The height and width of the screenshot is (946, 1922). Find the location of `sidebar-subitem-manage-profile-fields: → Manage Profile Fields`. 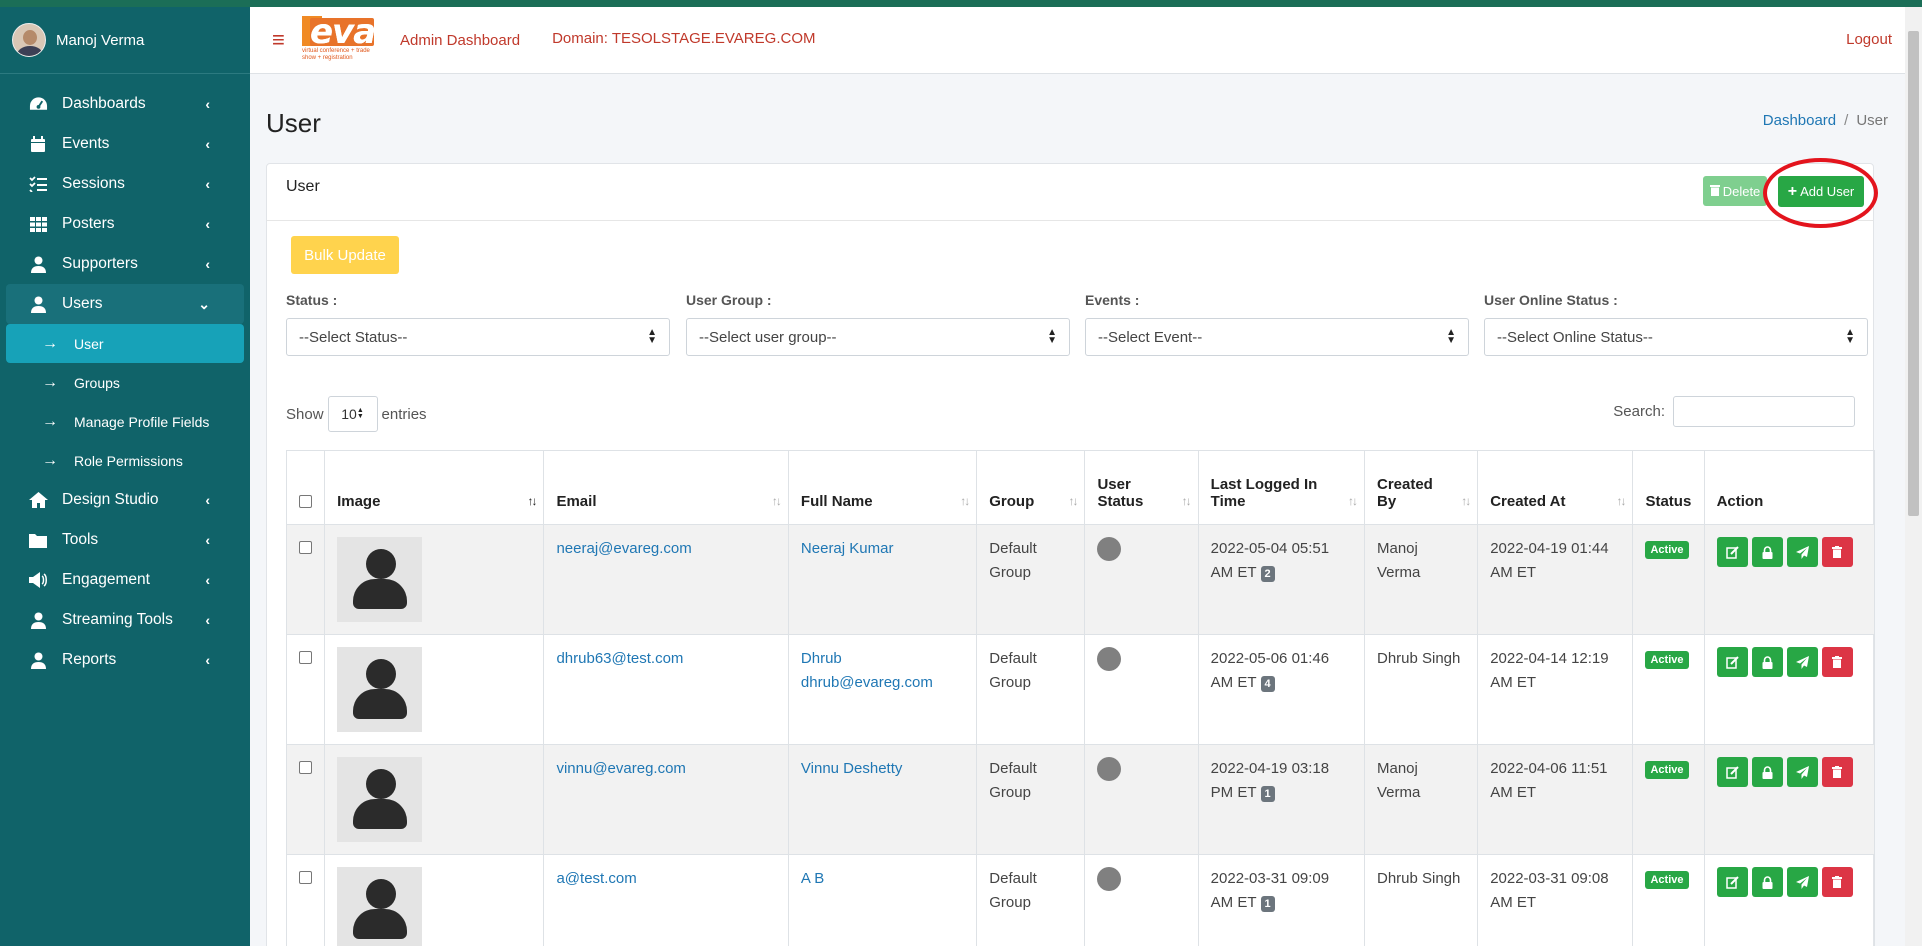

sidebar-subitem-manage-profile-fields: → Manage Profile Fields is located at coordinates (125, 421).